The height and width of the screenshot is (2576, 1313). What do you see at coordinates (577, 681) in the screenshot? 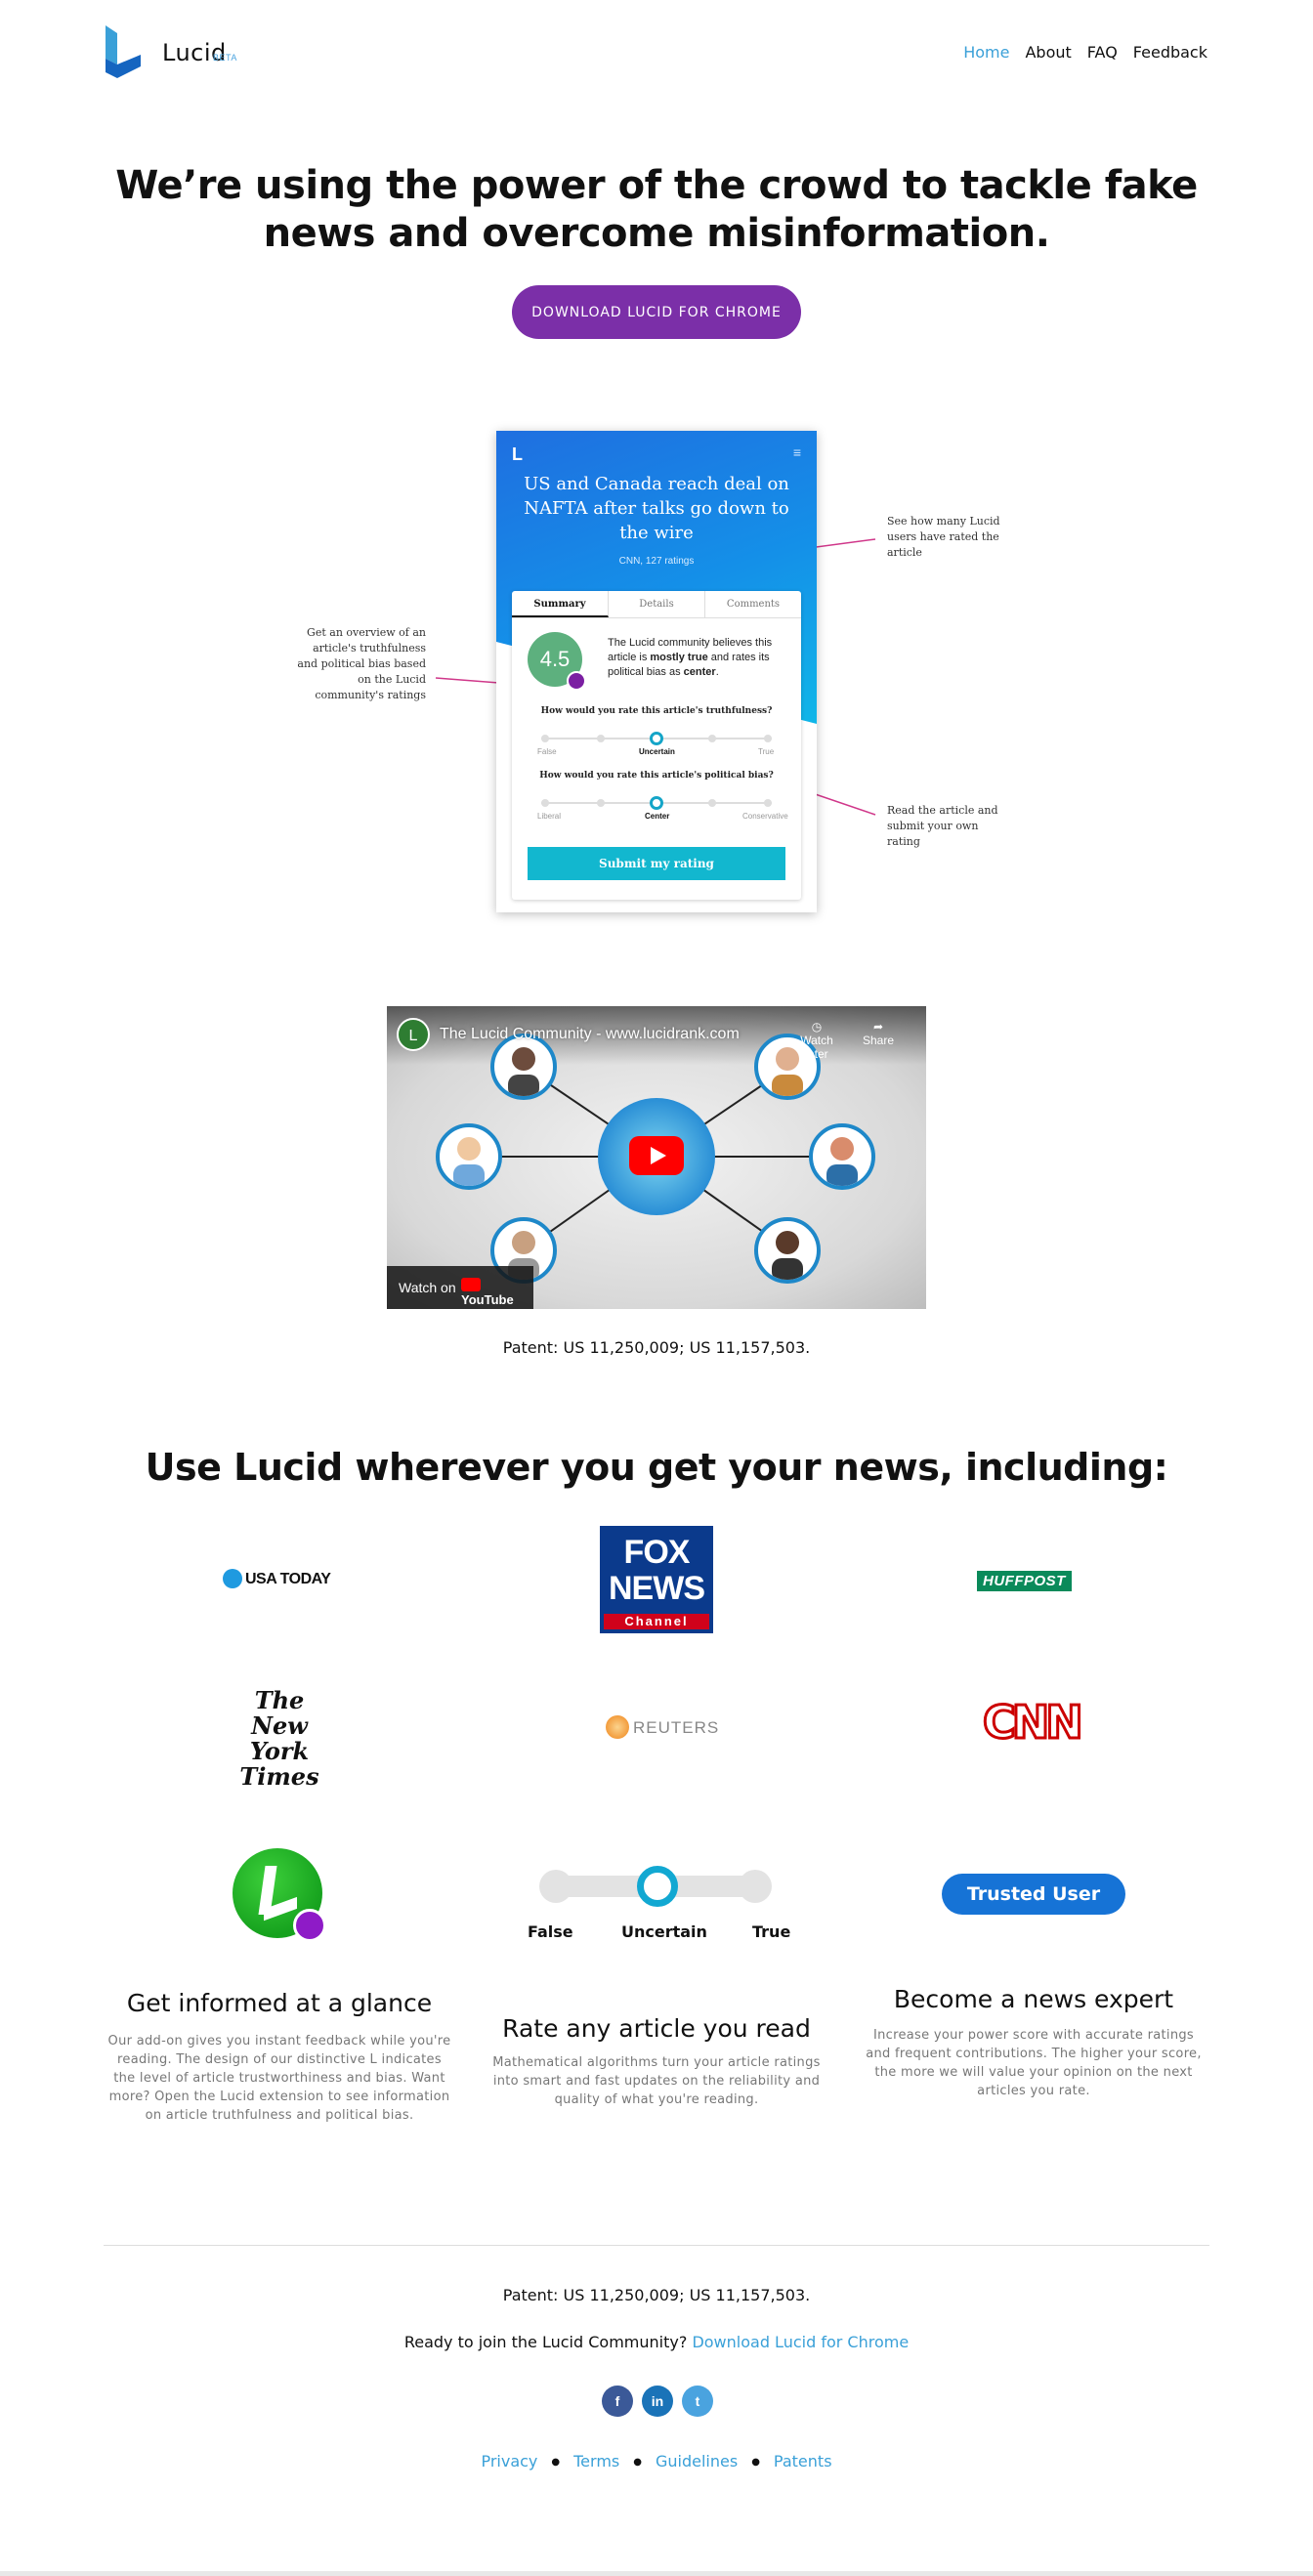
I see `bias-badge-icon` at bounding box center [577, 681].